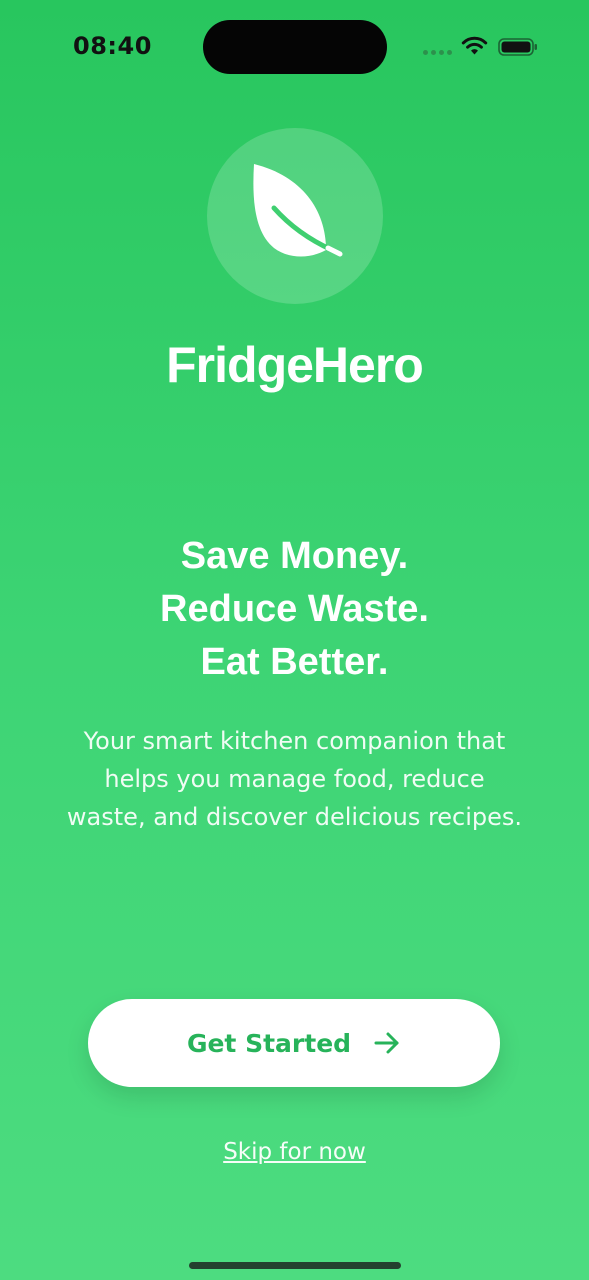  What do you see at coordinates (474, 45) in the screenshot?
I see `wifi-icon` at bounding box center [474, 45].